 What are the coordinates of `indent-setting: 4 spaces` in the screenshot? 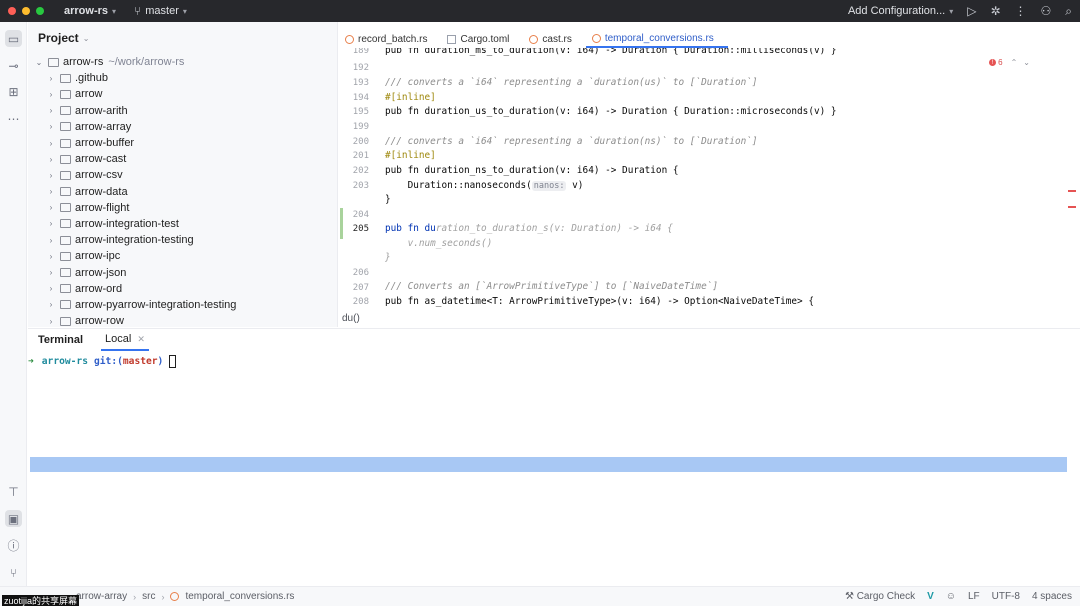 It's located at (1052, 596).